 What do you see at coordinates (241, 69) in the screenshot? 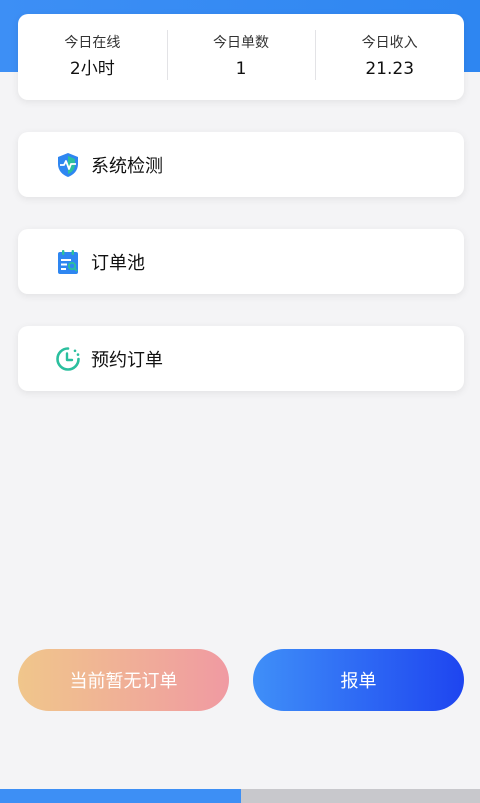
I see `stat-value: 1` at bounding box center [241, 69].